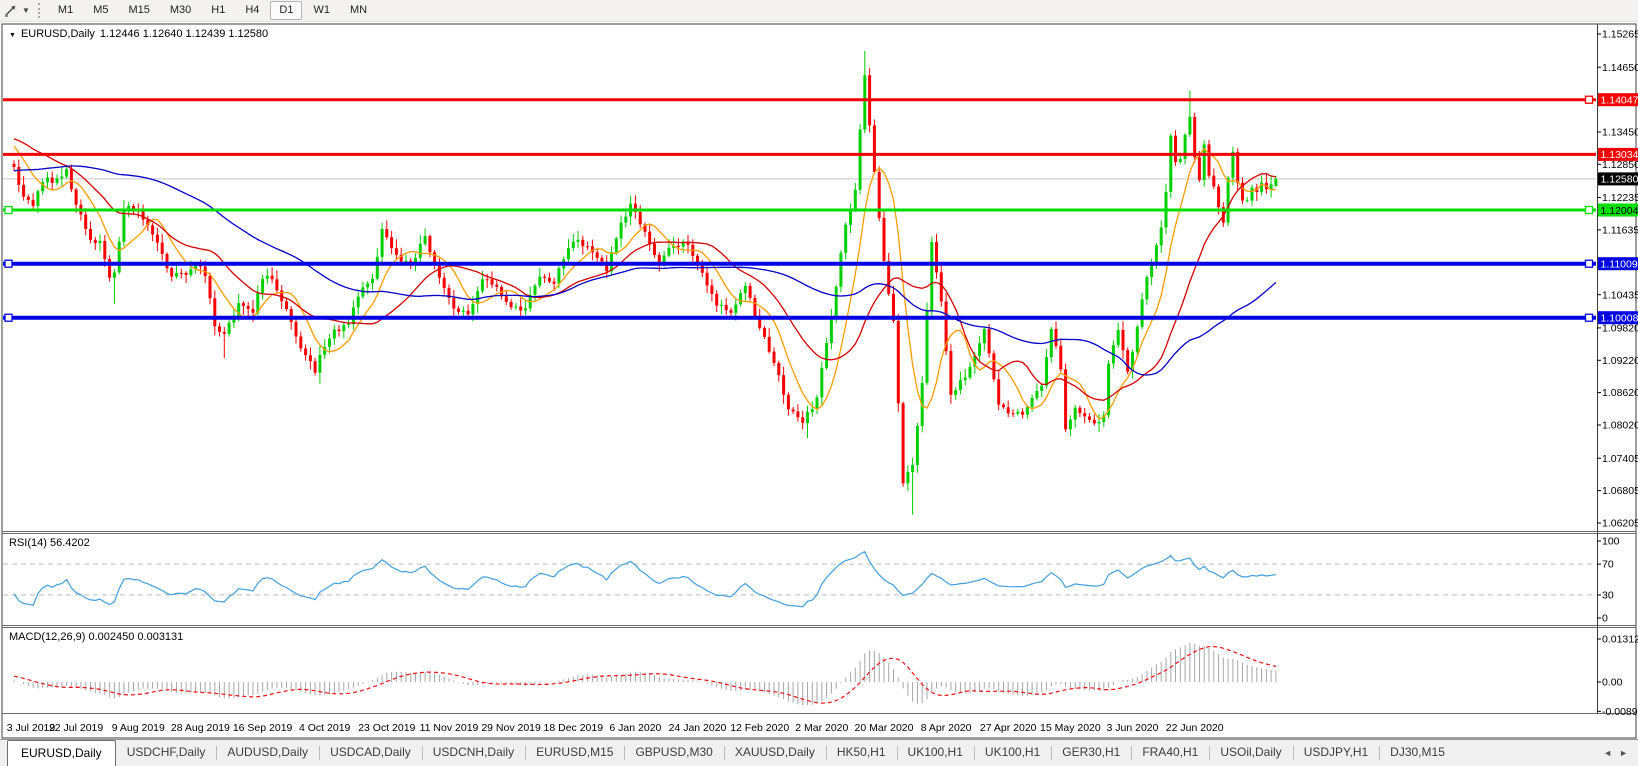 The height and width of the screenshot is (766, 1638). I want to click on draw-tool-button: ▼, so click(15, 10).